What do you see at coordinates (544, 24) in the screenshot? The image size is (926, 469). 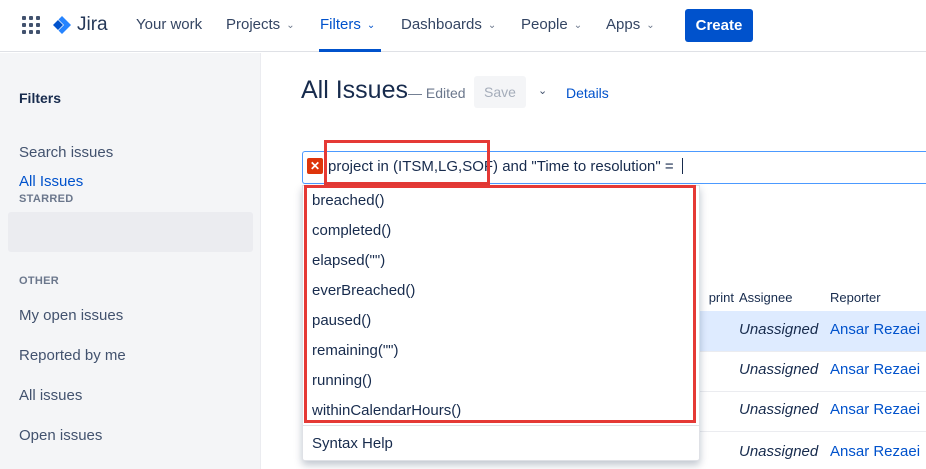 I see `nav-label: People` at bounding box center [544, 24].